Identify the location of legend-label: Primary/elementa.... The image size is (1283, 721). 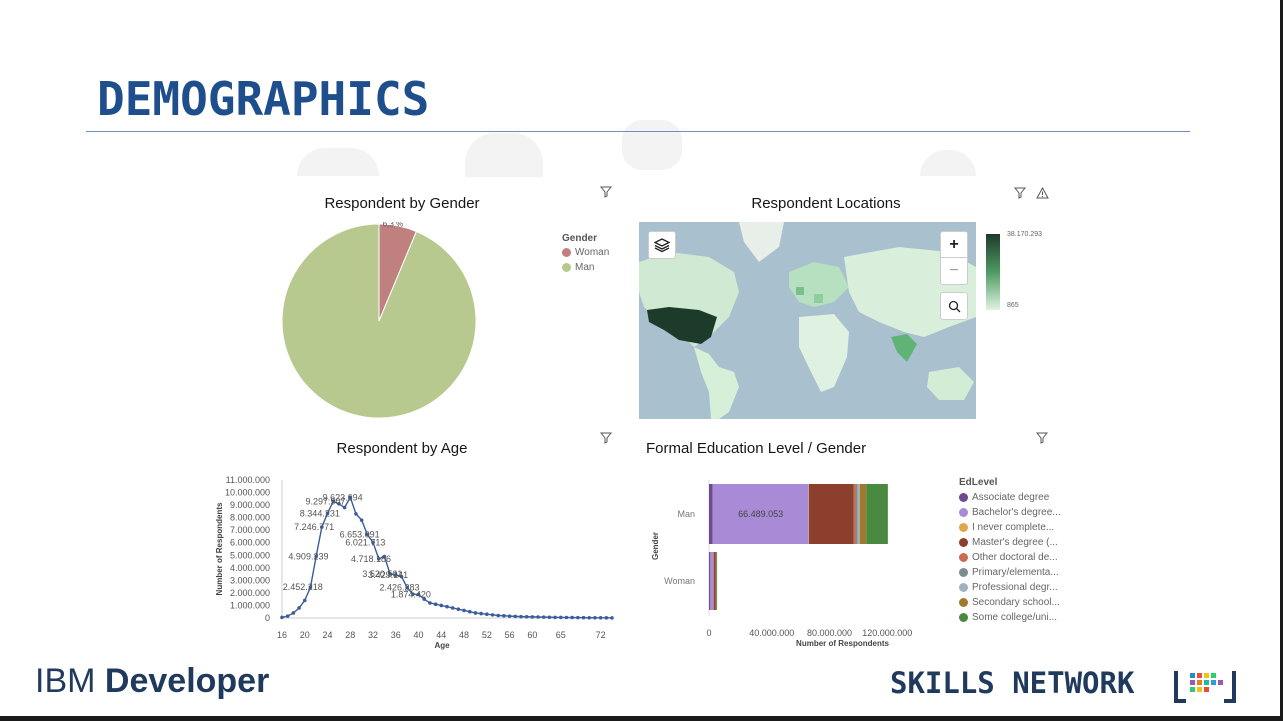
(1015, 572).